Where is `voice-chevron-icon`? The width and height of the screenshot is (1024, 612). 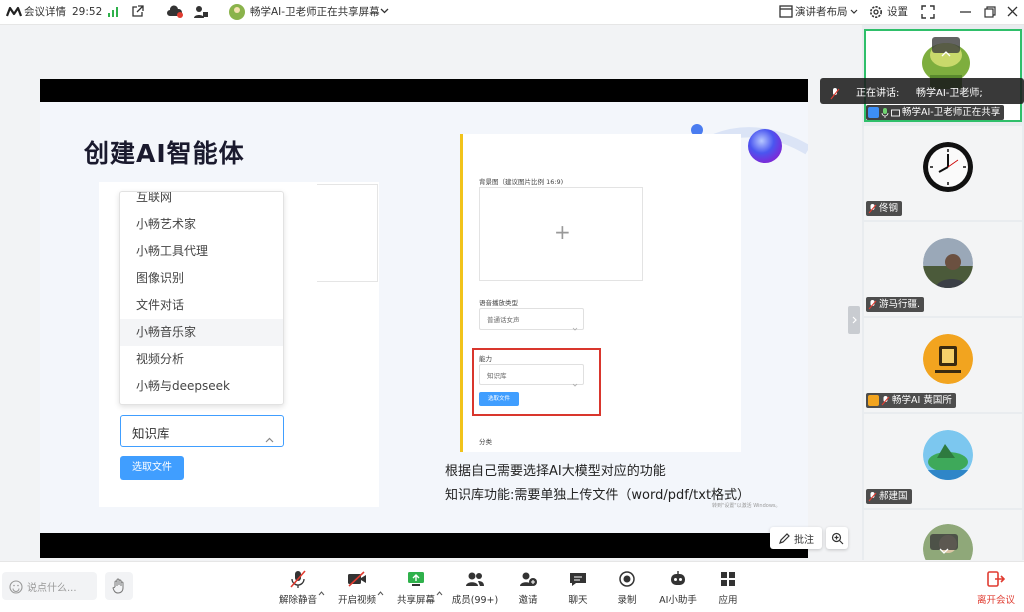
voice-chevron-icon is located at coordinates (575, 325).